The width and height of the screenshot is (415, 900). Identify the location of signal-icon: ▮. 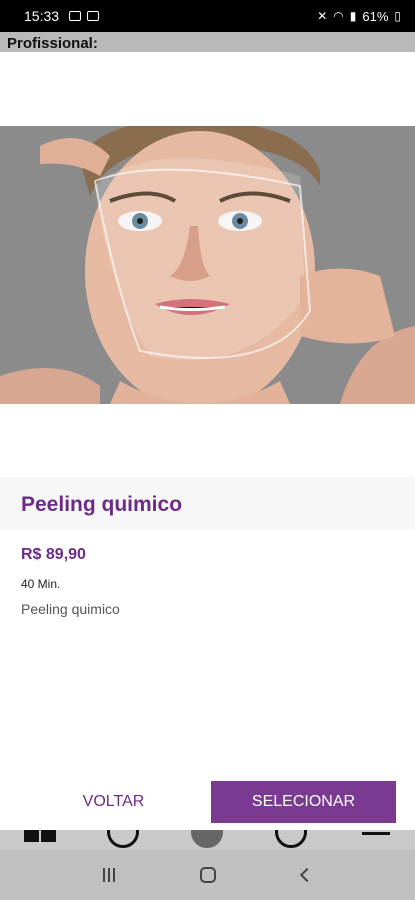
(353, 16).